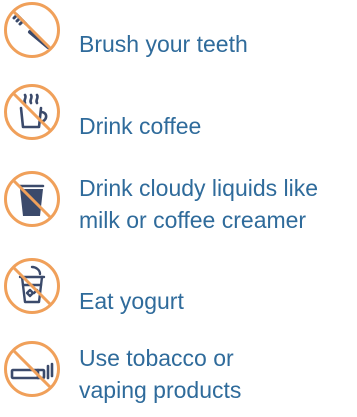 This screenshot has width=357, height=417. I want to click on no-toothbrush-icon, so click(32, 30).